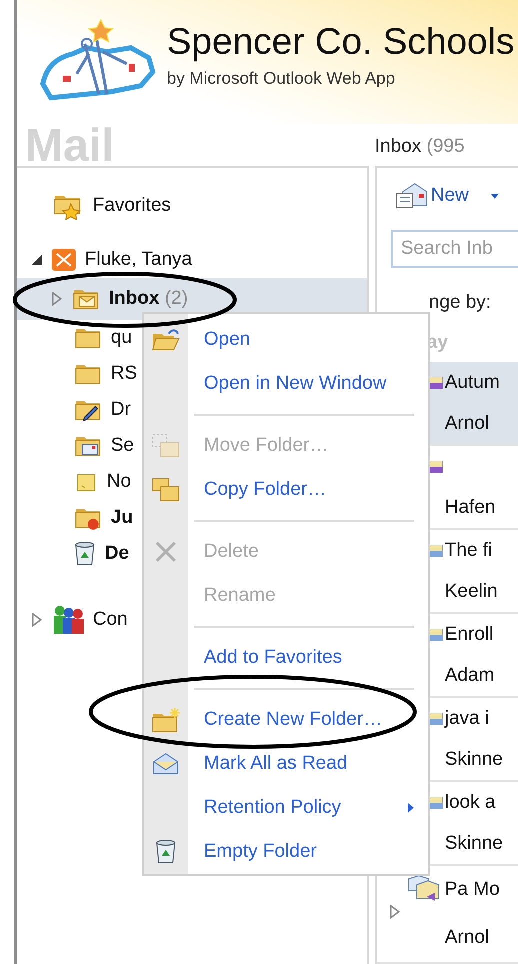 This screenshot has height=964, width=518. What do you see at coordinates (471, 507) in the screenshot?
I see `message-sender: Hafen` at bounding box center [471, 507].